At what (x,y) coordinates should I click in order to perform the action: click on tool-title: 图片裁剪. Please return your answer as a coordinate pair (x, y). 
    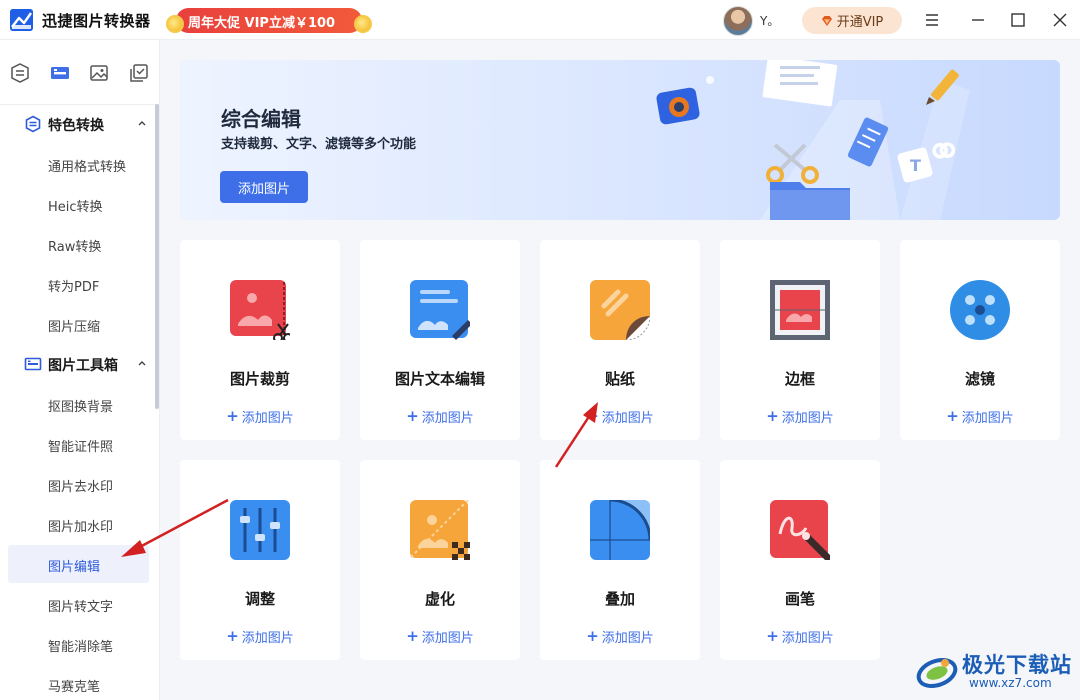
    Looking at the image, I should click on (259, 379).